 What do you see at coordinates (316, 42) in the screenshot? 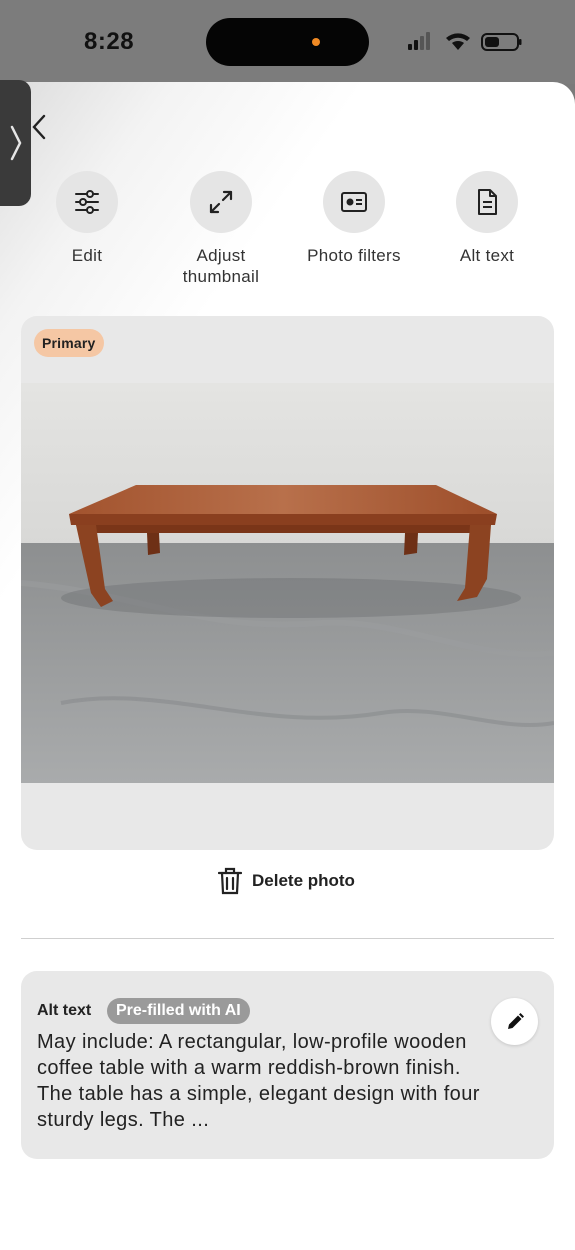
I see `recording-indicator-icon` at bounding box center [316, 42].